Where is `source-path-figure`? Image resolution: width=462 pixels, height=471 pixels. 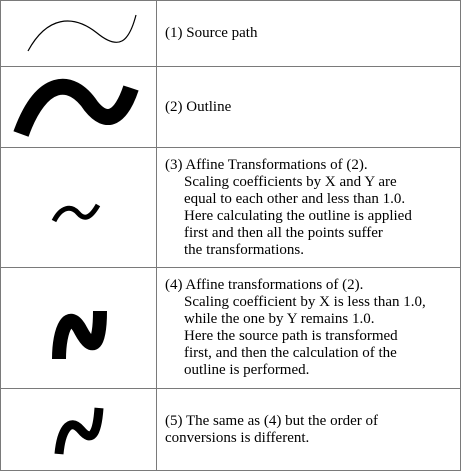 source-path-figure is located at coordinates (82, 32).